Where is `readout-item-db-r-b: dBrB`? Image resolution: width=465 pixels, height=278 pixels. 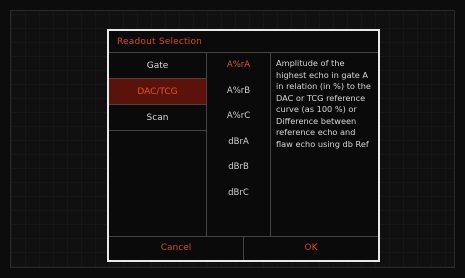 readout-item-db-r-b: dBrB is located at coordinates (238, 168).